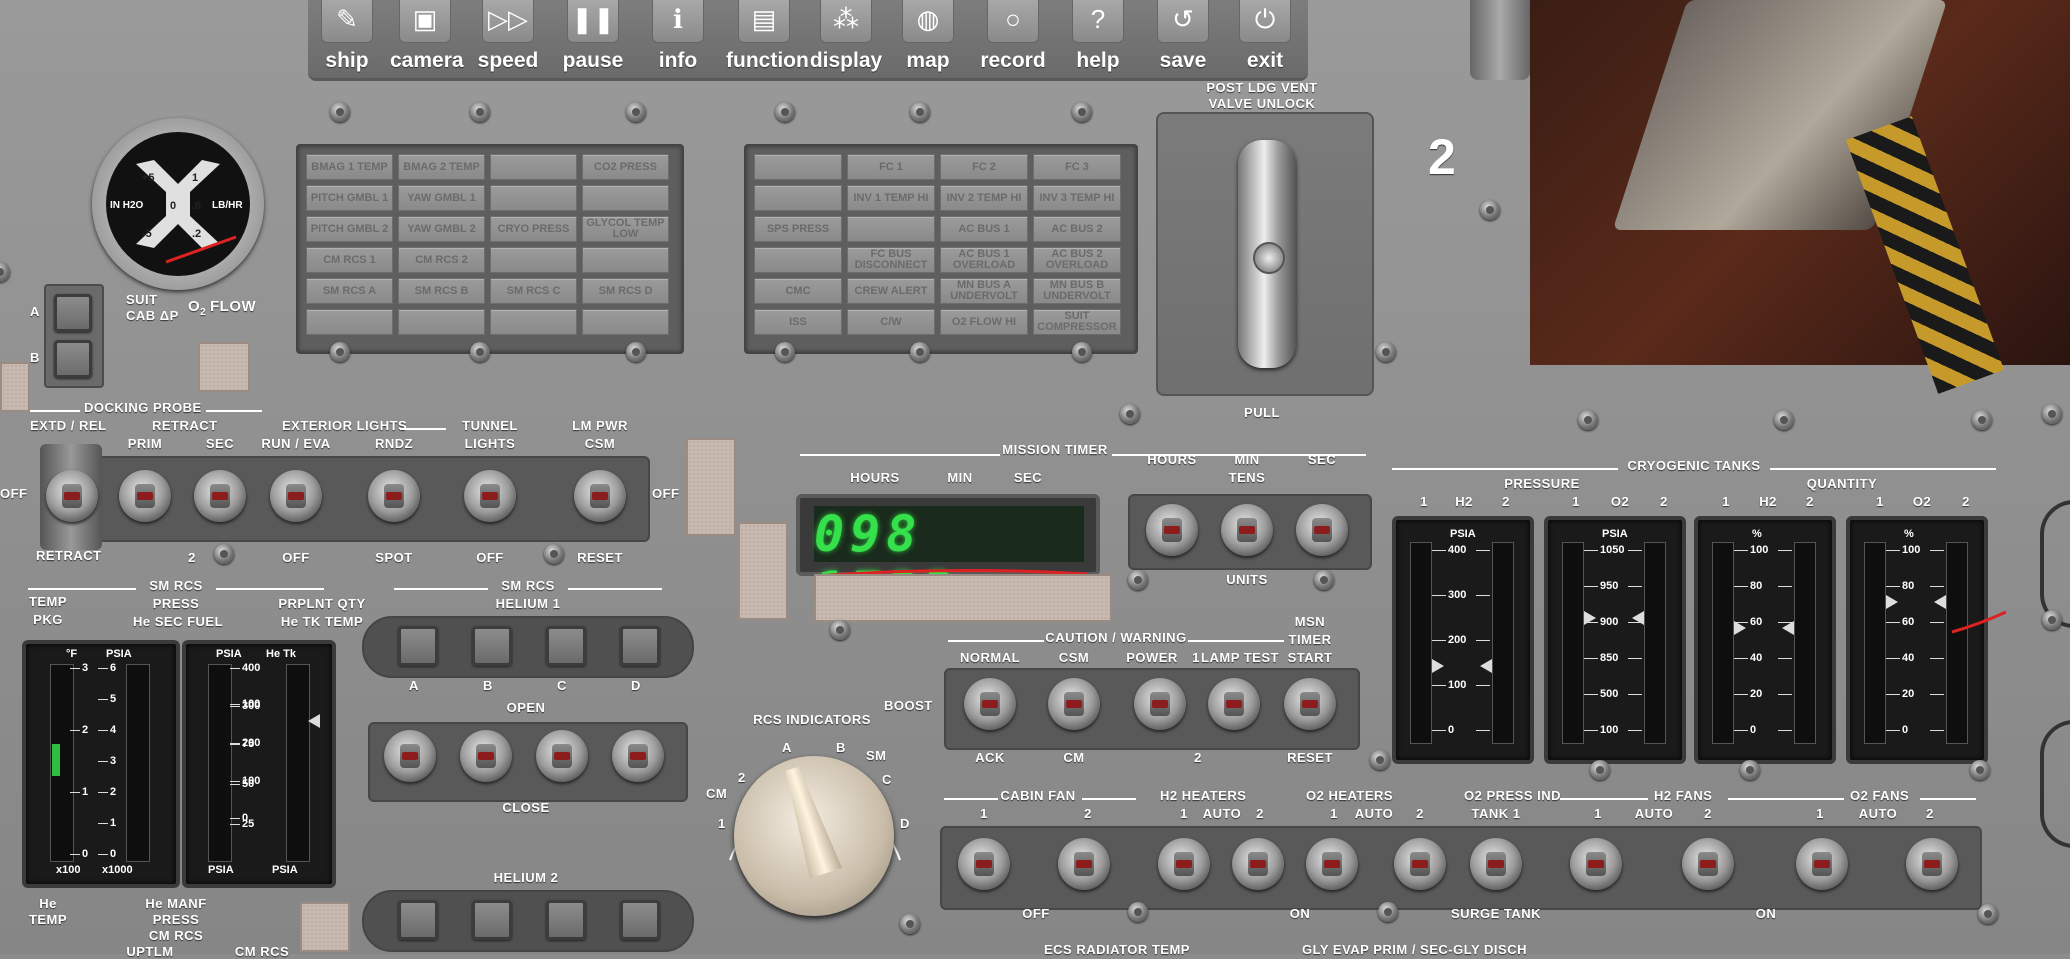  Describe the element at coordinates (1322, 530) in the screenshot. I see `timer-sec-switch` at that location.